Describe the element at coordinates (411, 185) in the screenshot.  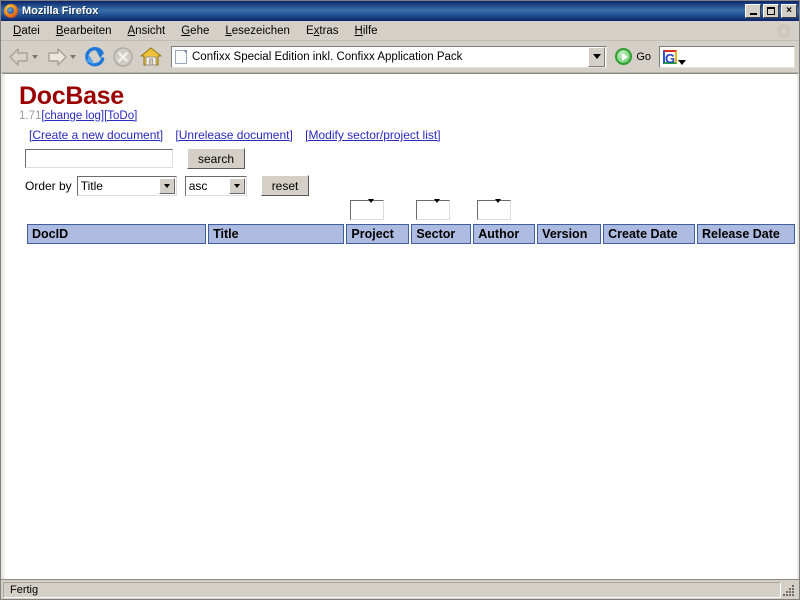
I see `order-row: Order by Title asc reset` at that location.